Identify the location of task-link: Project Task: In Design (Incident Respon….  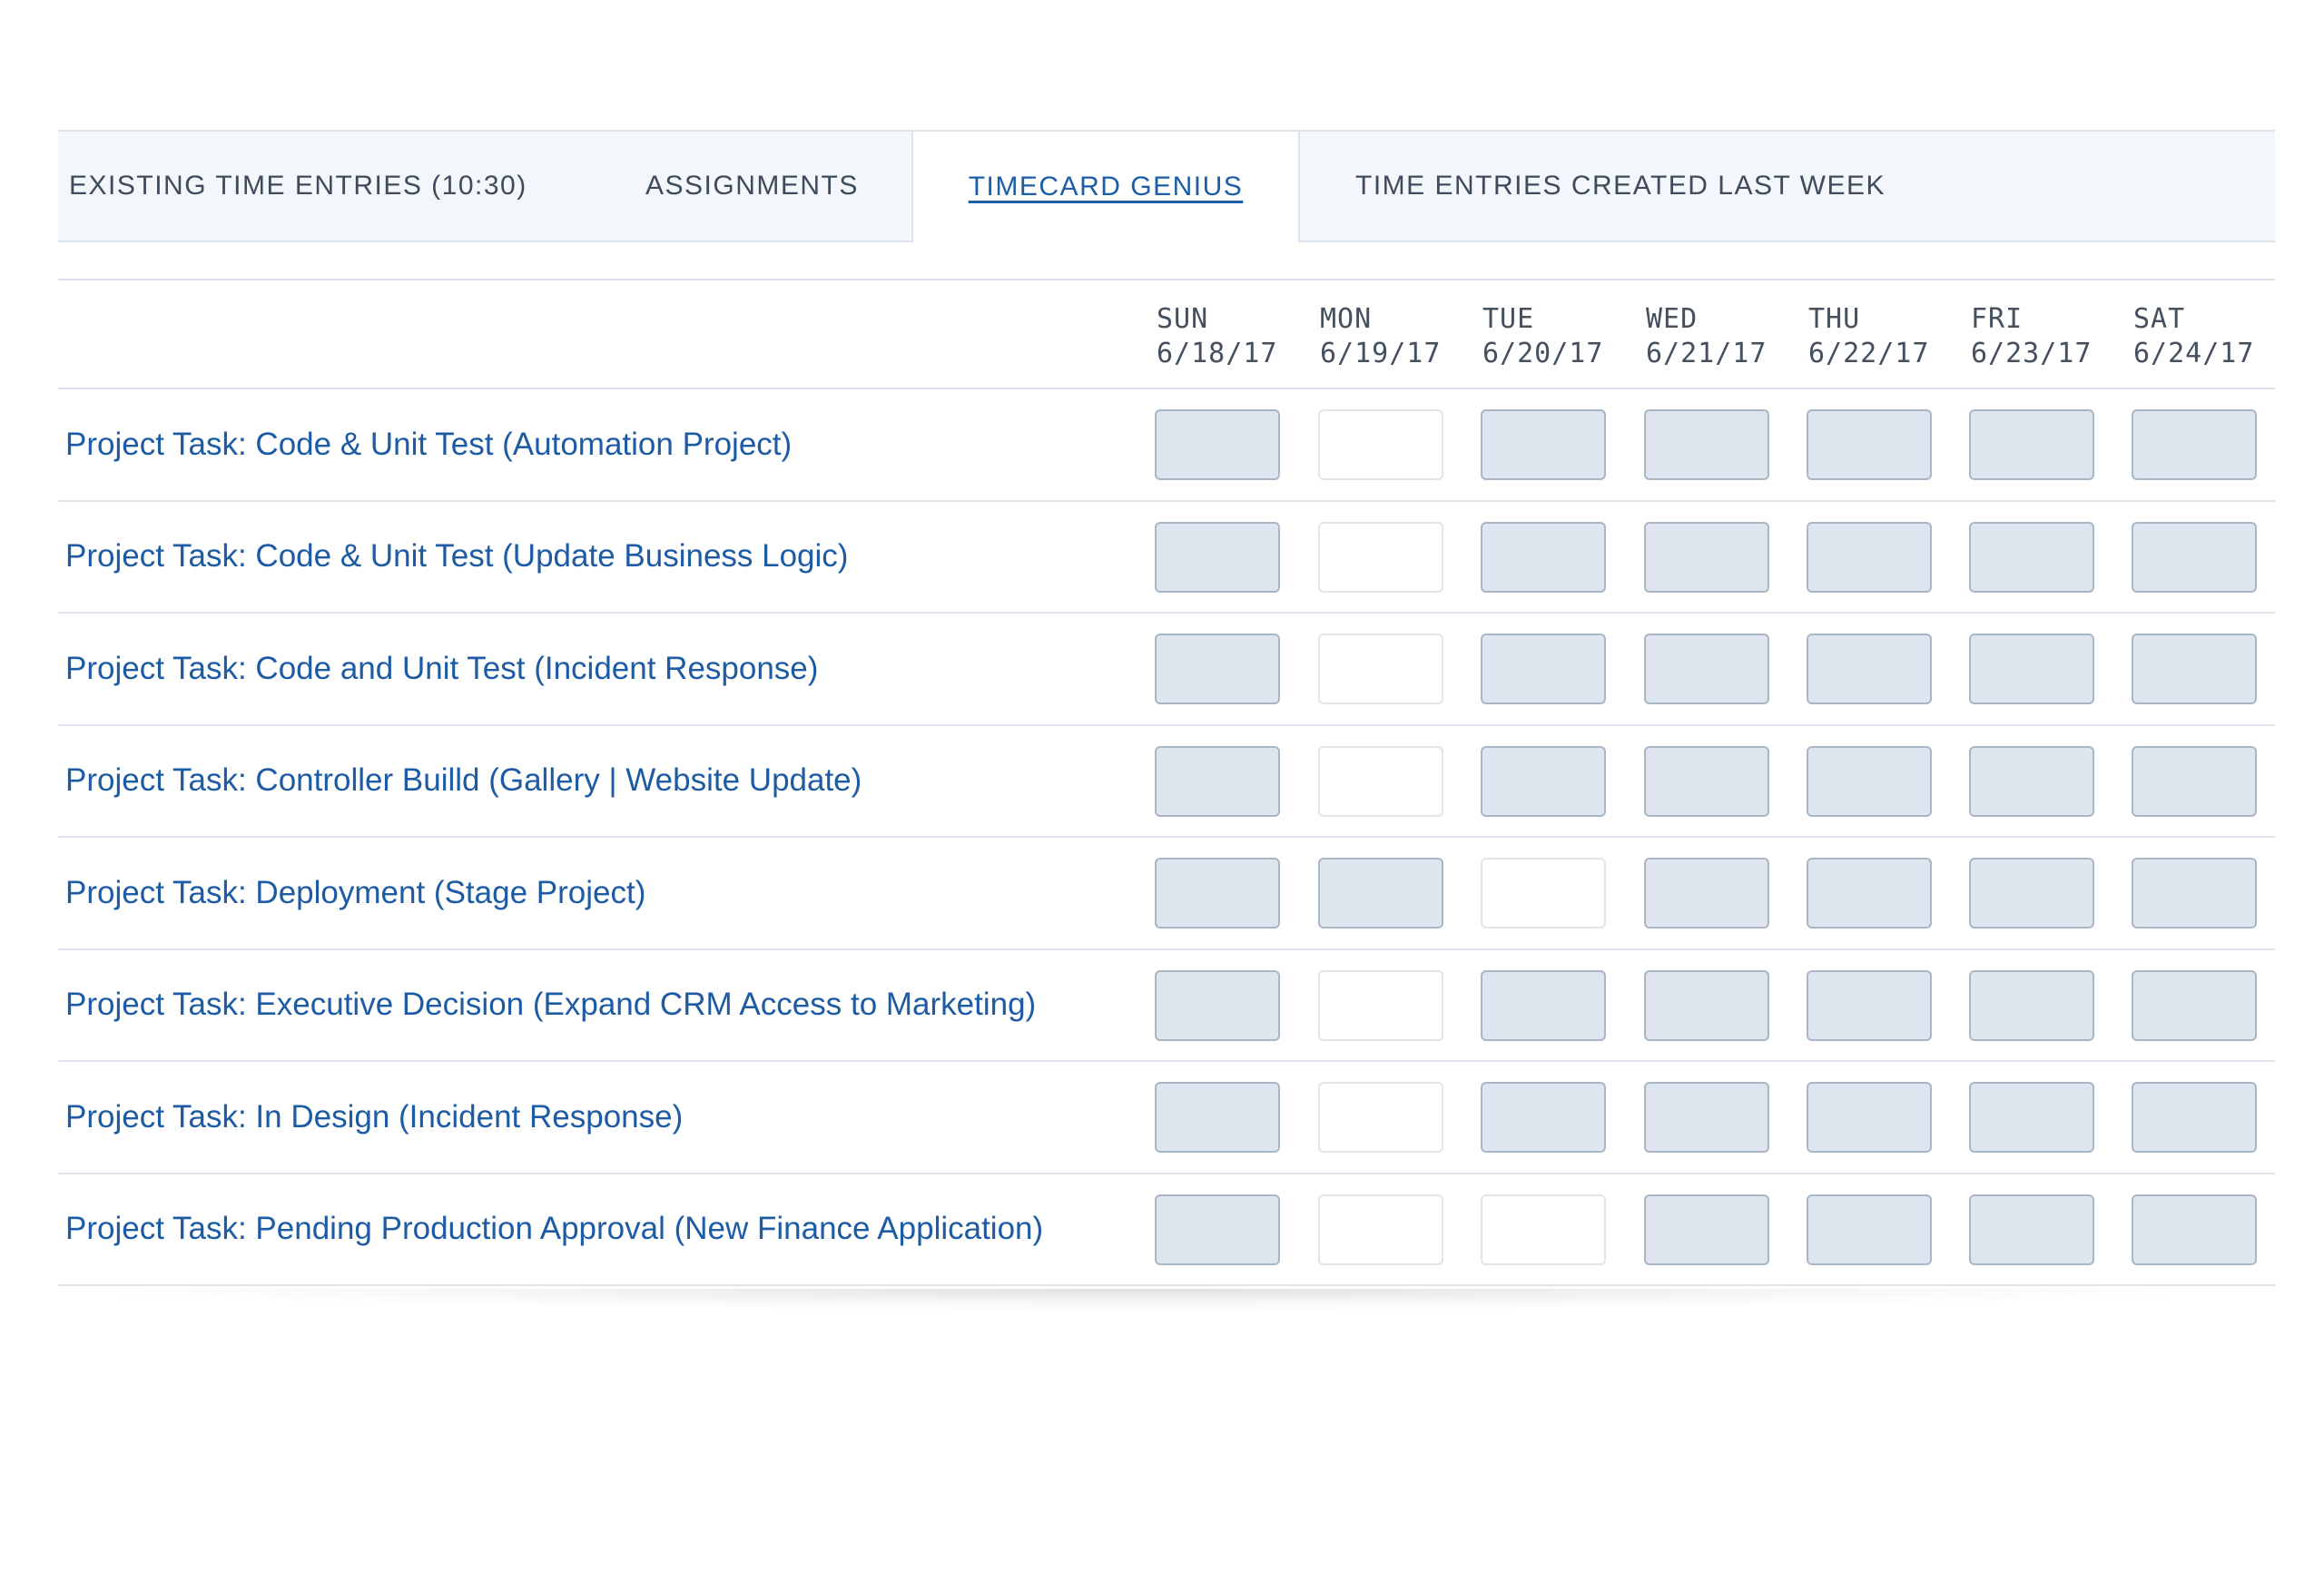
(374, 1117).